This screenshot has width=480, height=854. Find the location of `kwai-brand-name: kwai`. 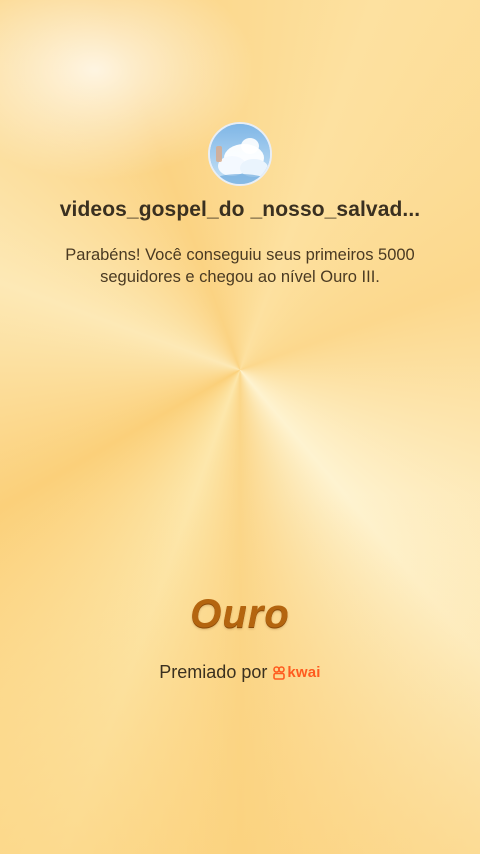

kwai-brand-name: kwai is located at coordinates (304, 672).